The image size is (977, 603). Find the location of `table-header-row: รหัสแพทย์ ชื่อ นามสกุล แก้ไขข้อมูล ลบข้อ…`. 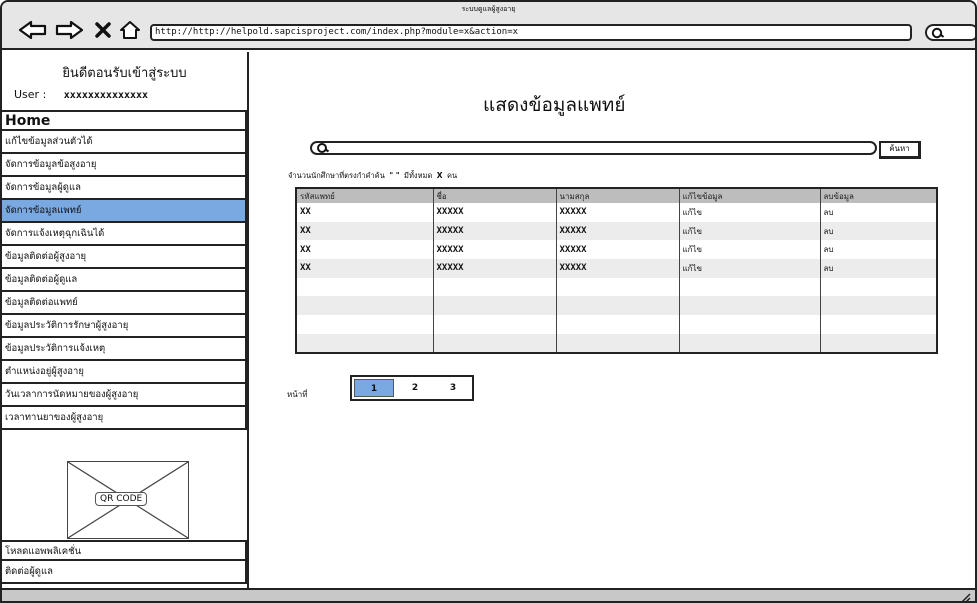

table-header-row: รหัสแพทย์ ชื่อ นามสกุล แก้ไขข้อมูล ลบข้อ… is located at coordinates (617, 195).